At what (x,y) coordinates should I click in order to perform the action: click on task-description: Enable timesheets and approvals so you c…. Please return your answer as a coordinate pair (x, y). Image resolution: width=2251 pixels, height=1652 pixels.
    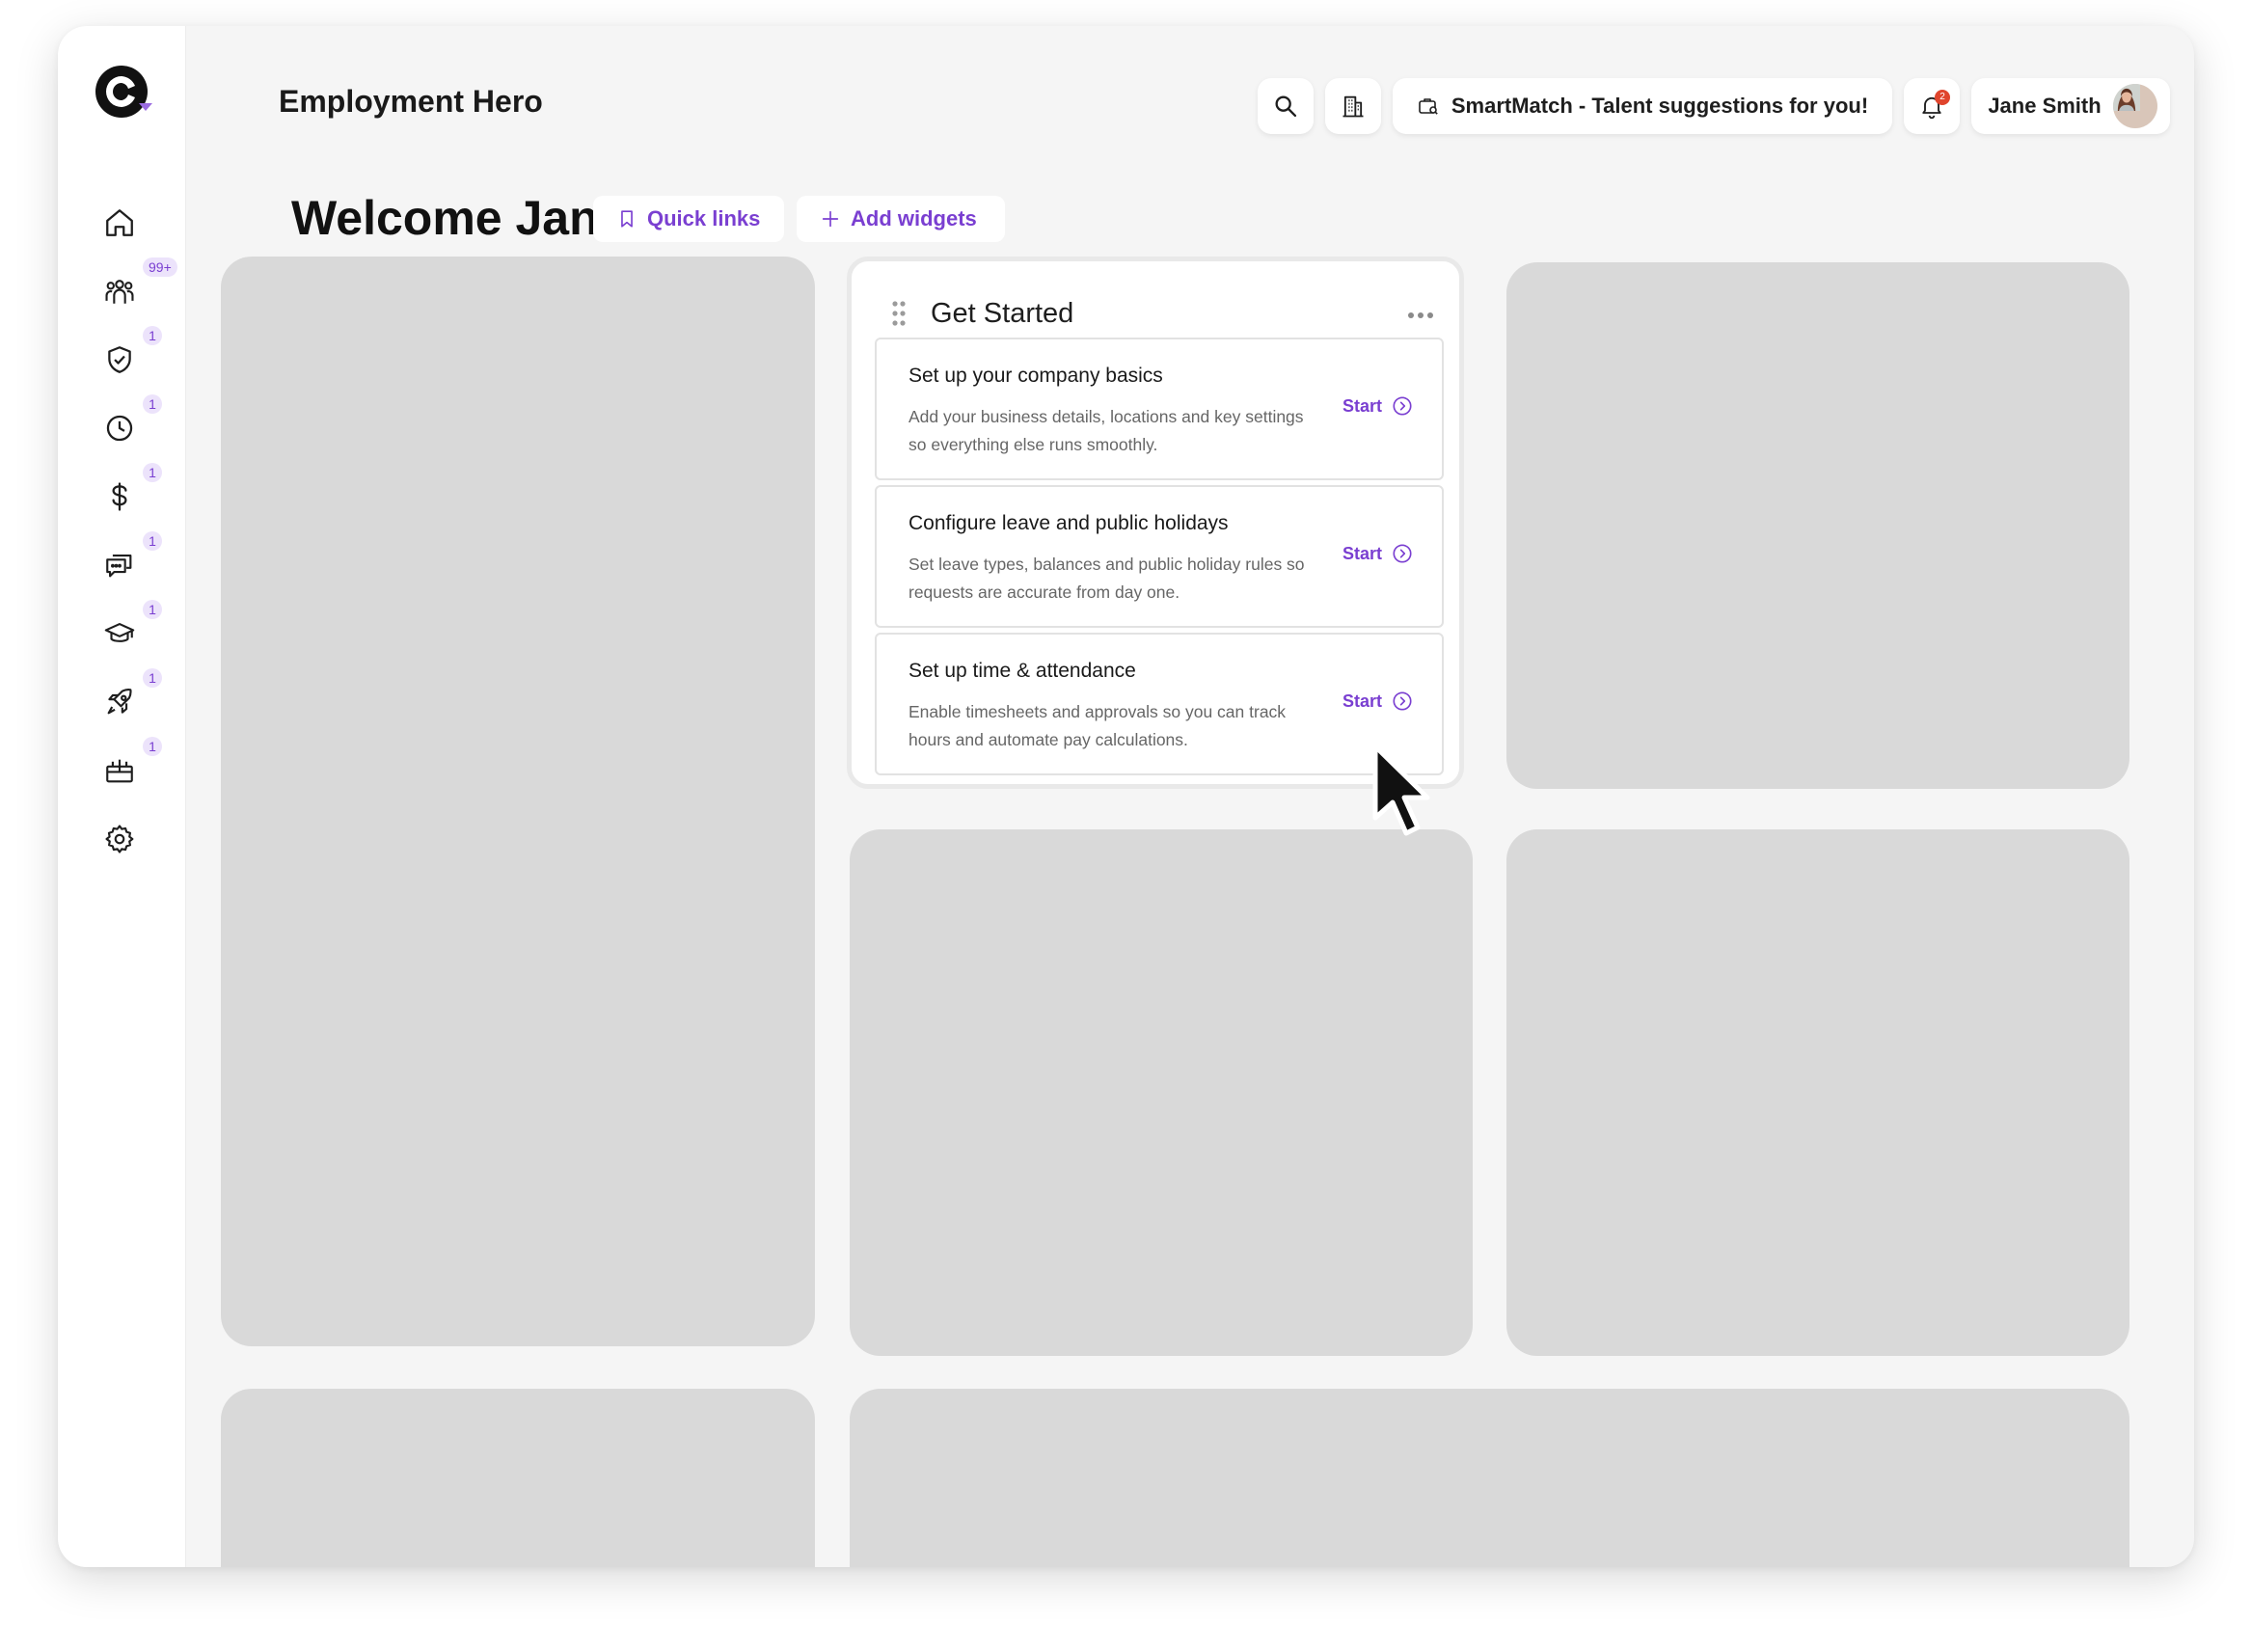
    Looking at the image, I should click on (1098, 725).